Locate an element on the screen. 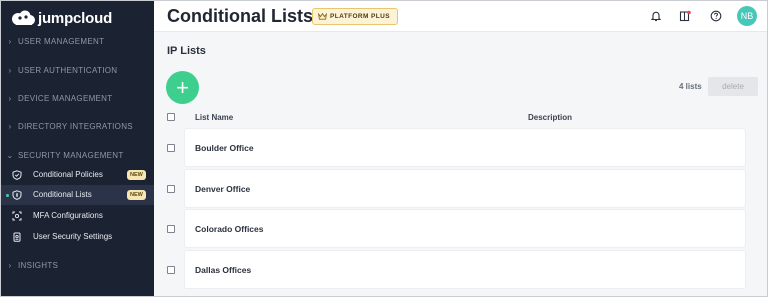 This screenshot has height=297, width=768. nav-section-label: SECURITY MANAGEMENT is located at coordinates (71, 155).